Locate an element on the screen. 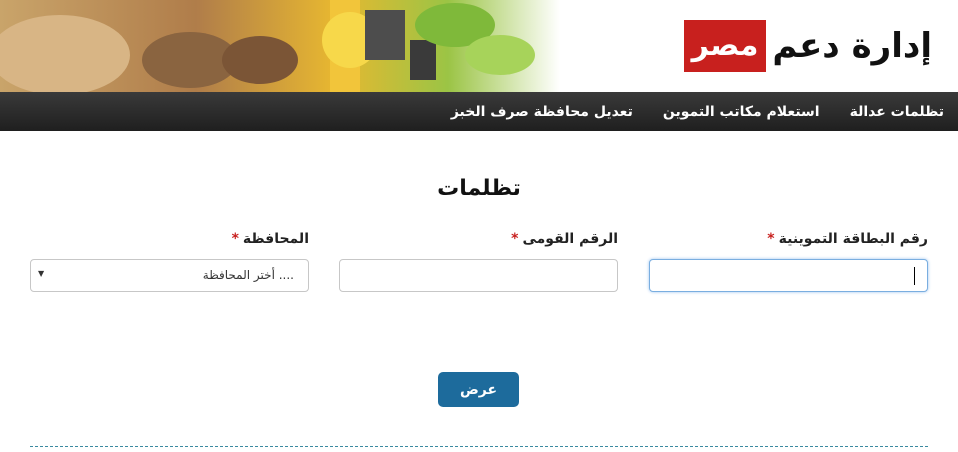 This screenshot has width=958, height=452. national-id-field: الرقم القومى* is located at coordinates (478, 260).